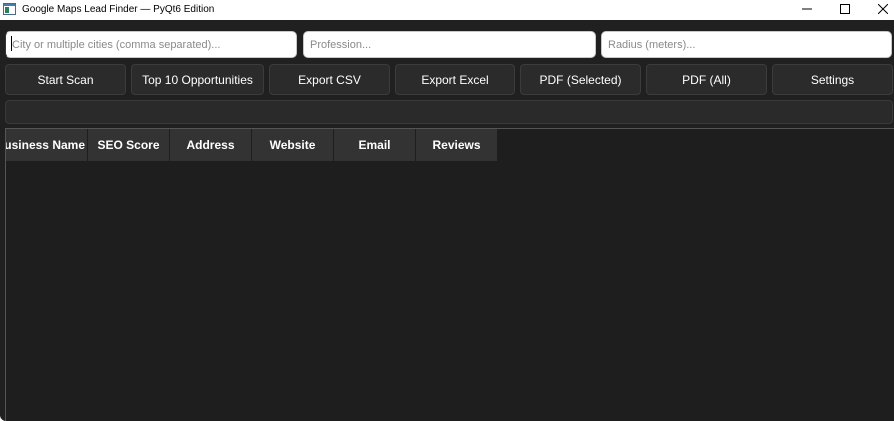 This screenshot has height=421, width=894. What do you see at coordinates (706, 79) in the screenshot?
I see `pdf-all-button: PDF (All)` at bounding box center [706, 79].